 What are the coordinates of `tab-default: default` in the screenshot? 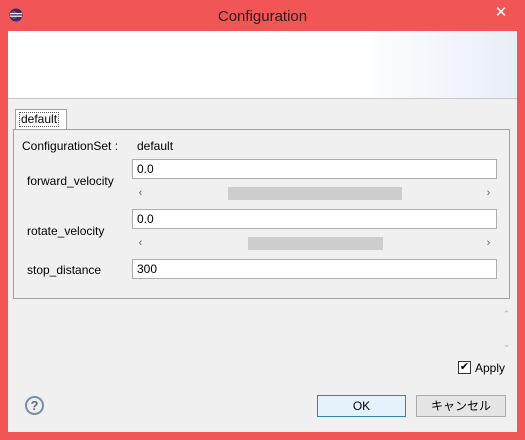 It's located at (41, 119).